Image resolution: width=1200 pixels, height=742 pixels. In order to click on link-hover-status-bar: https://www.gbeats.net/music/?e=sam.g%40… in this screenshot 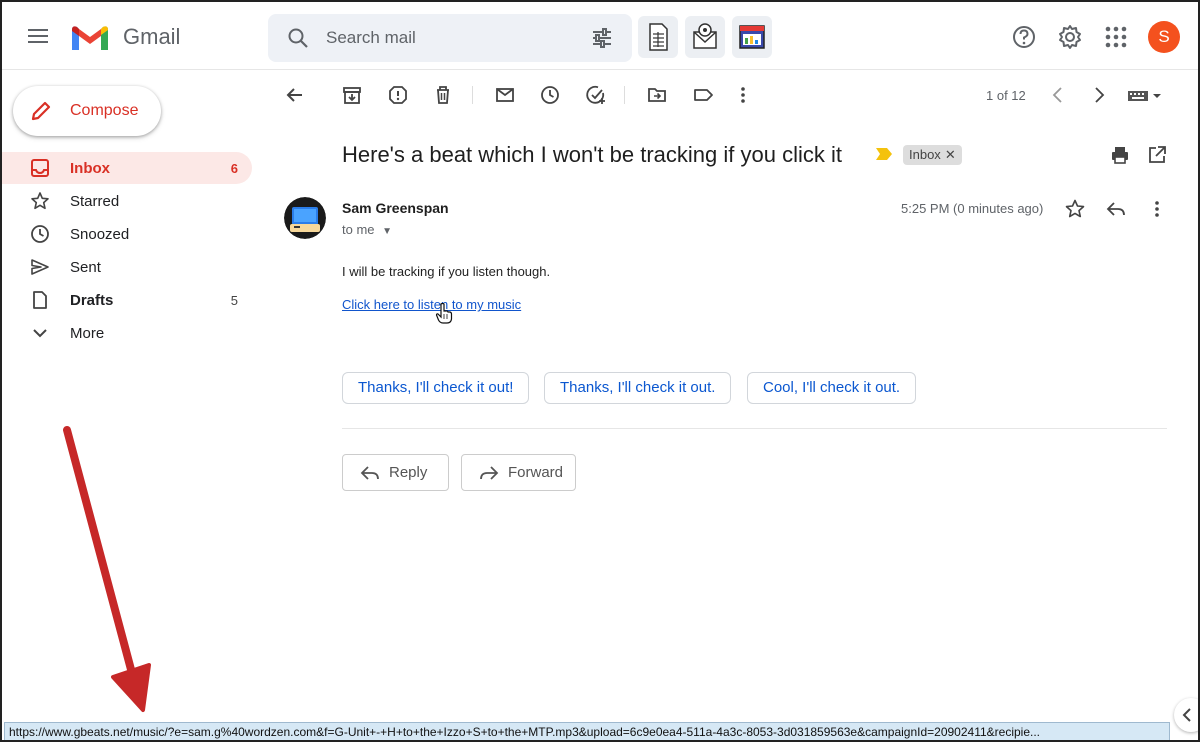, I will do `click(587, 731)`.